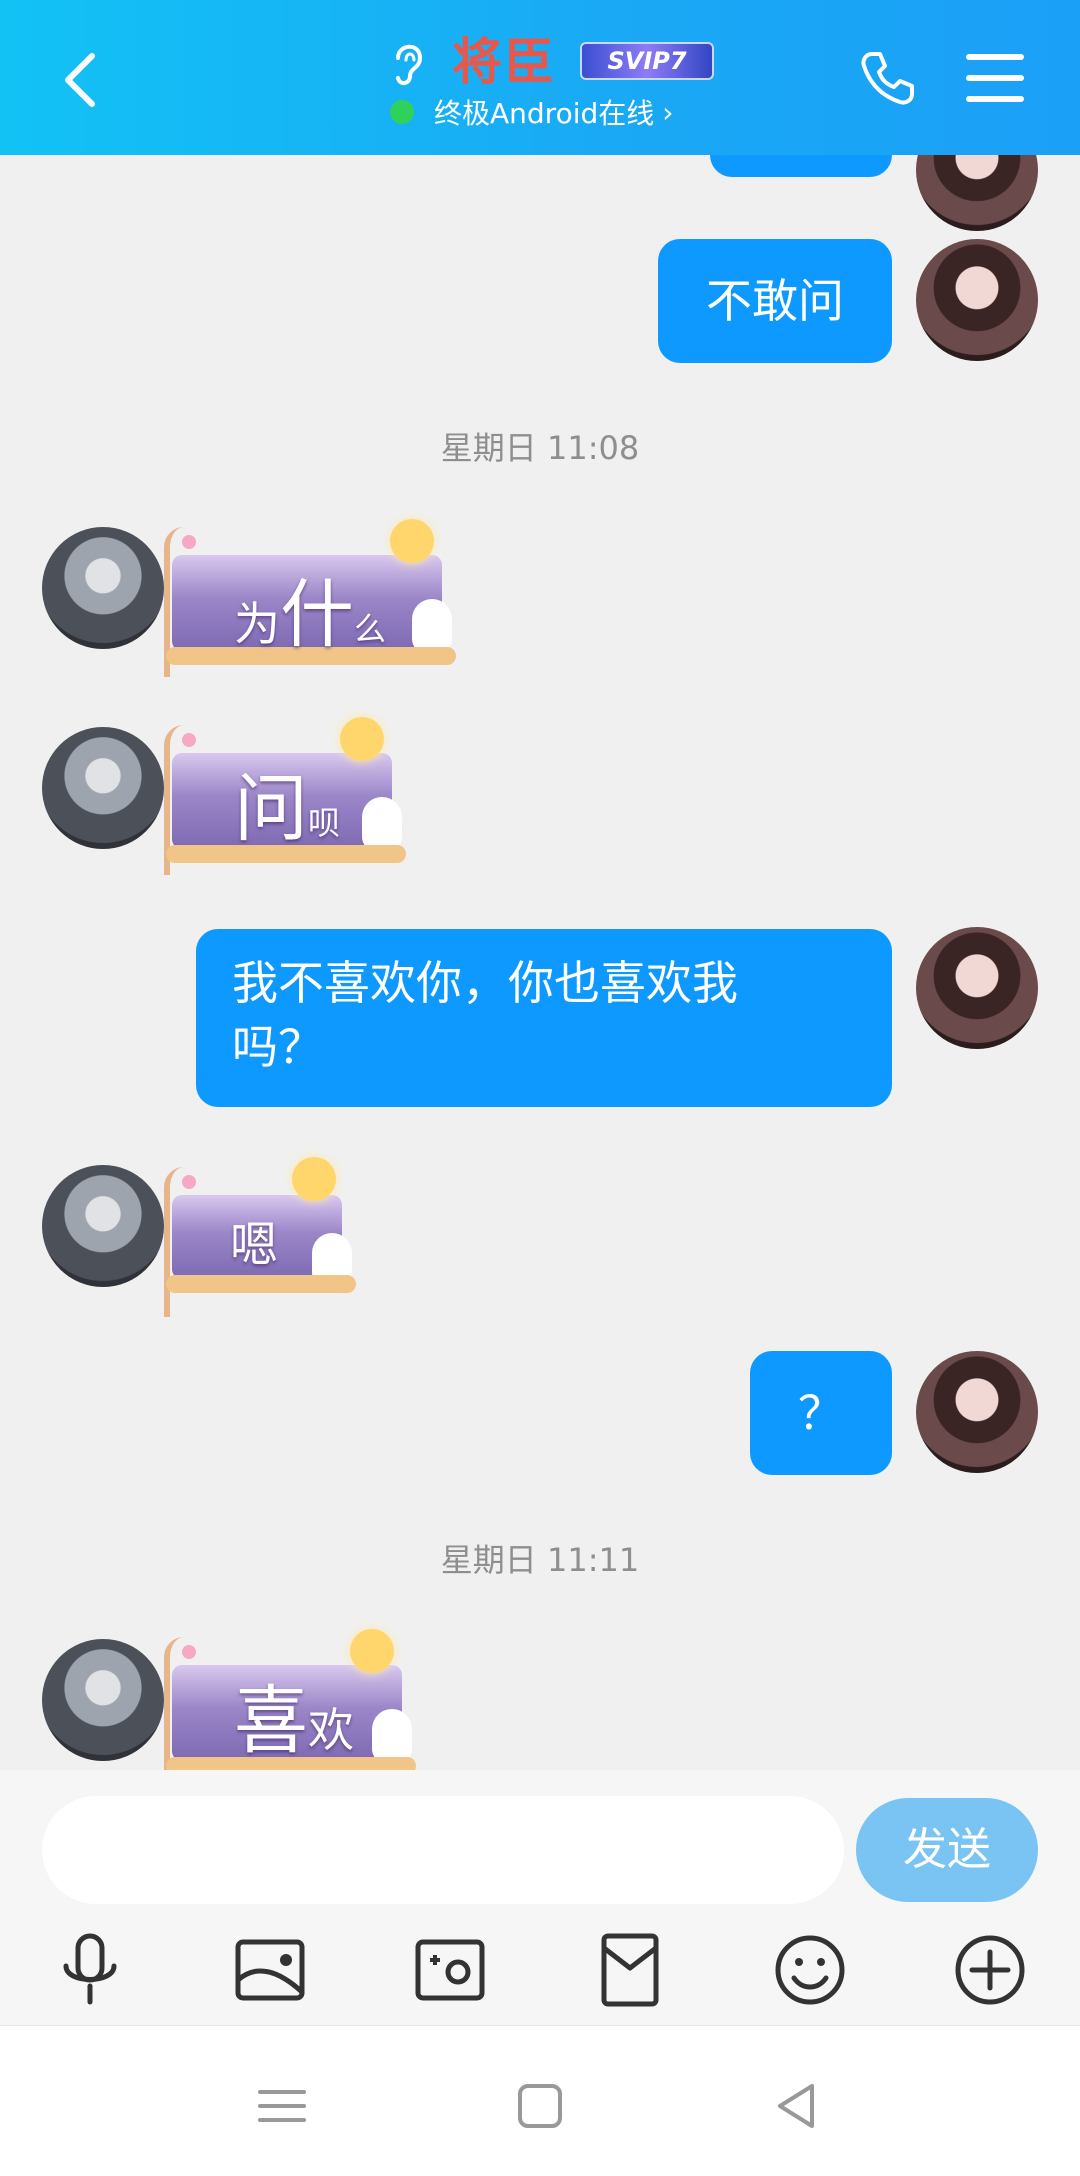 This screenshot has width=1080, height=2176. Describe the element at coordinates (261, 1284) in the screenshot. I see `base-decoration` at that location.